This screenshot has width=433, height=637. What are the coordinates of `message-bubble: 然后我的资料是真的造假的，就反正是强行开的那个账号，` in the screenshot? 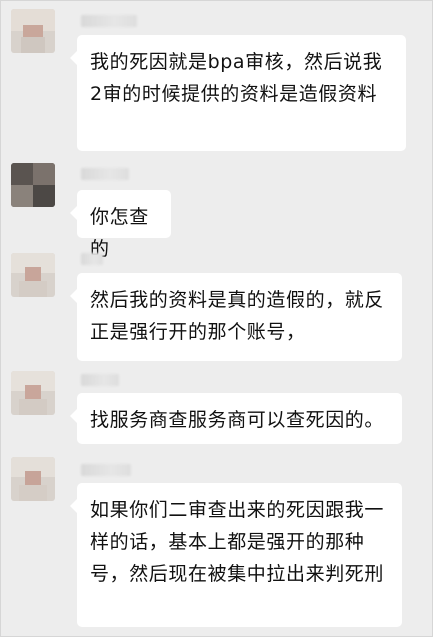 It's located at (236, 317).